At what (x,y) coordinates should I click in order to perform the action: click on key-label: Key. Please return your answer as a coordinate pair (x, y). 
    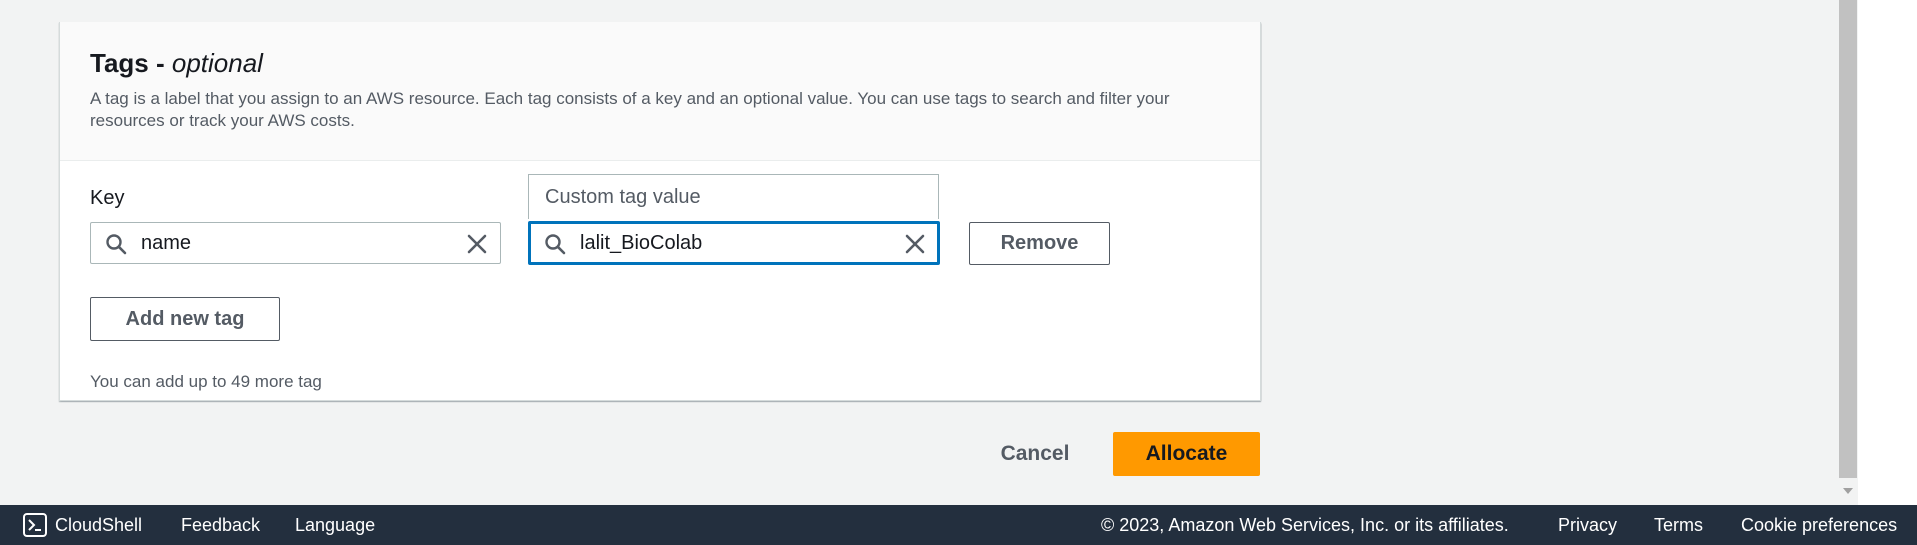
    Looking at the image, I should click on (107, 198).